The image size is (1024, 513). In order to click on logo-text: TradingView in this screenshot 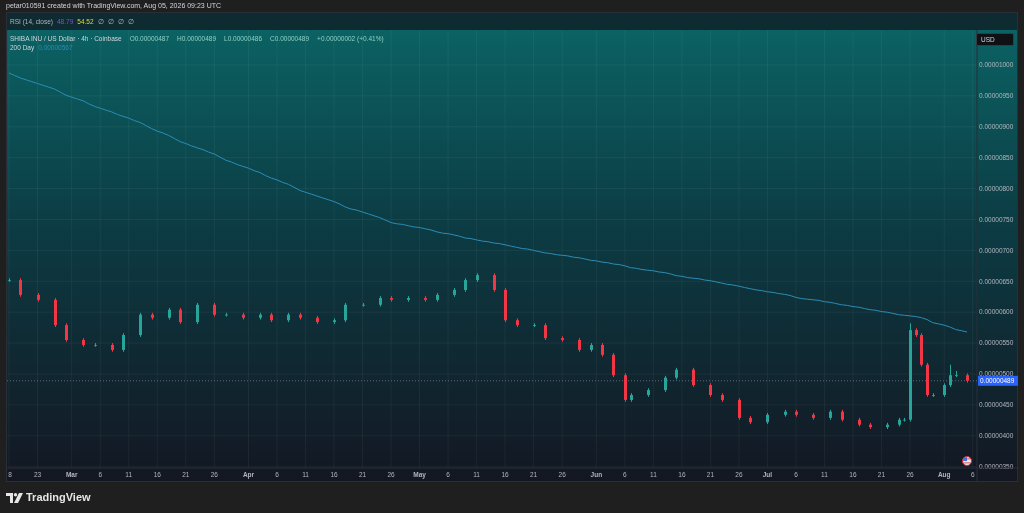, I will do `click(58, 498)`.